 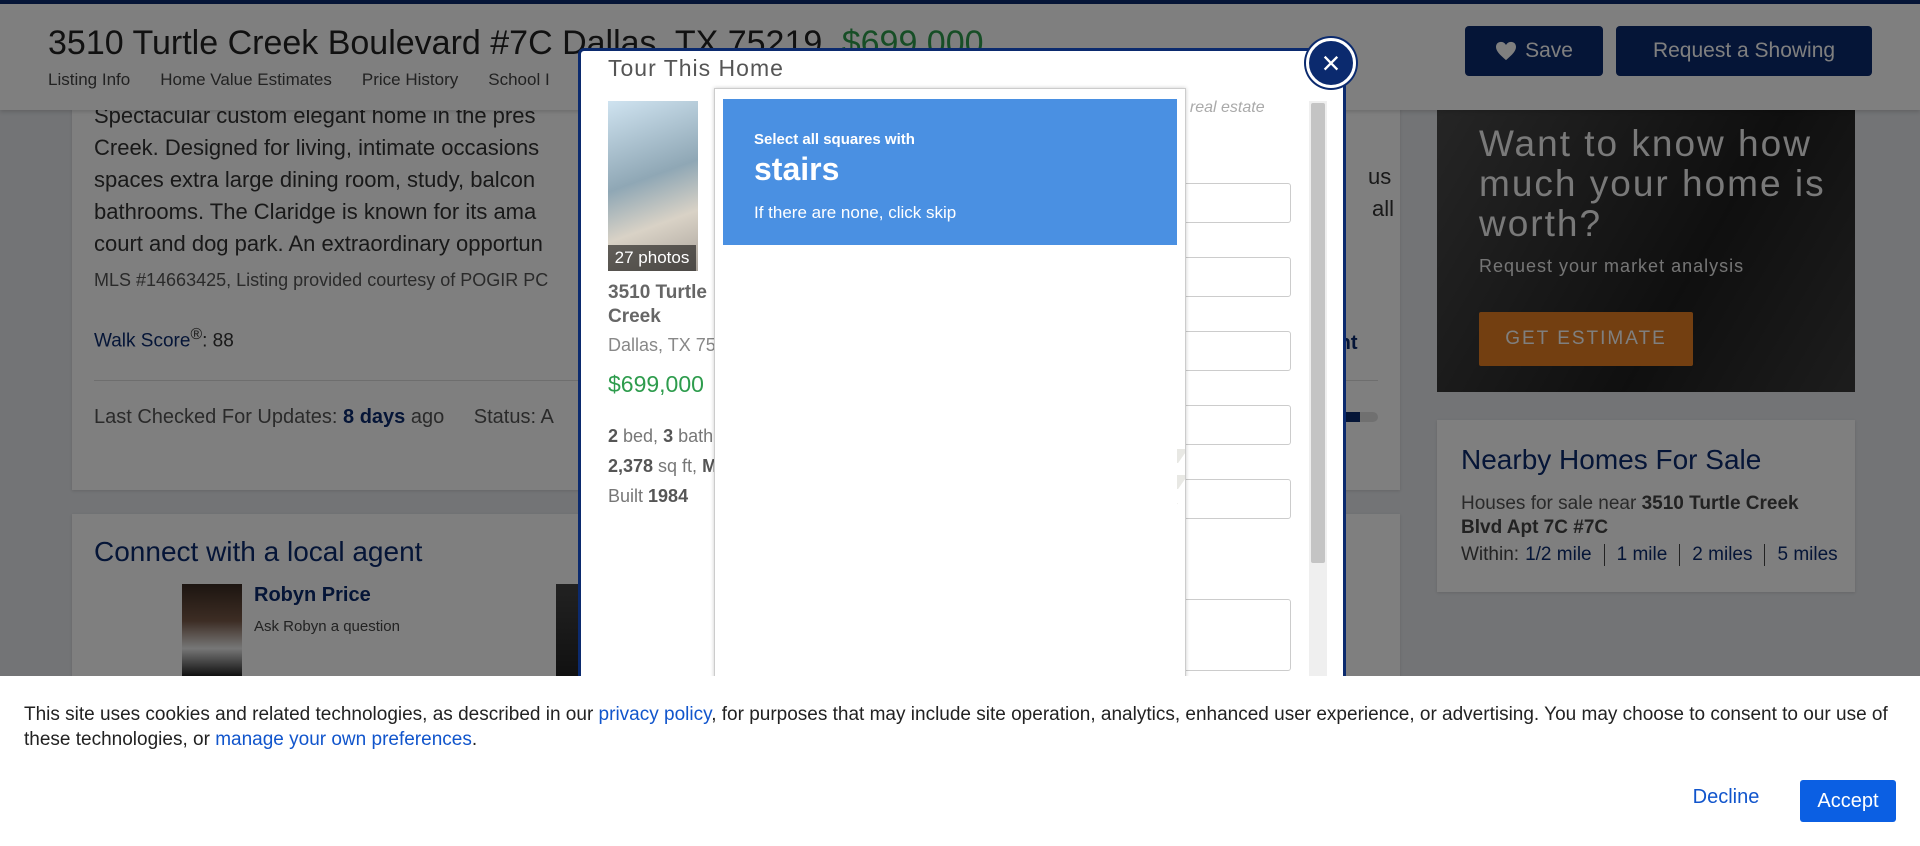 I want to click on cookie-text-part: ., so click(x=474, y=739).